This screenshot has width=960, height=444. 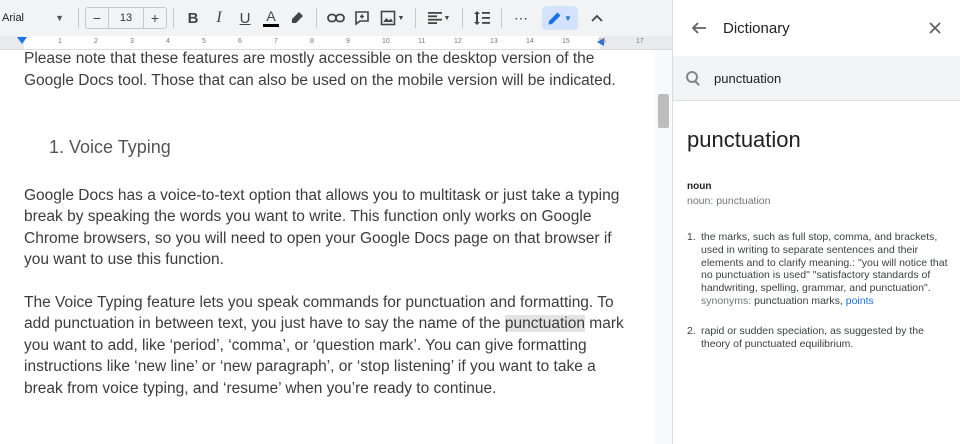 I want to click on ruler-tick: 2, so click(x=96, y=41).